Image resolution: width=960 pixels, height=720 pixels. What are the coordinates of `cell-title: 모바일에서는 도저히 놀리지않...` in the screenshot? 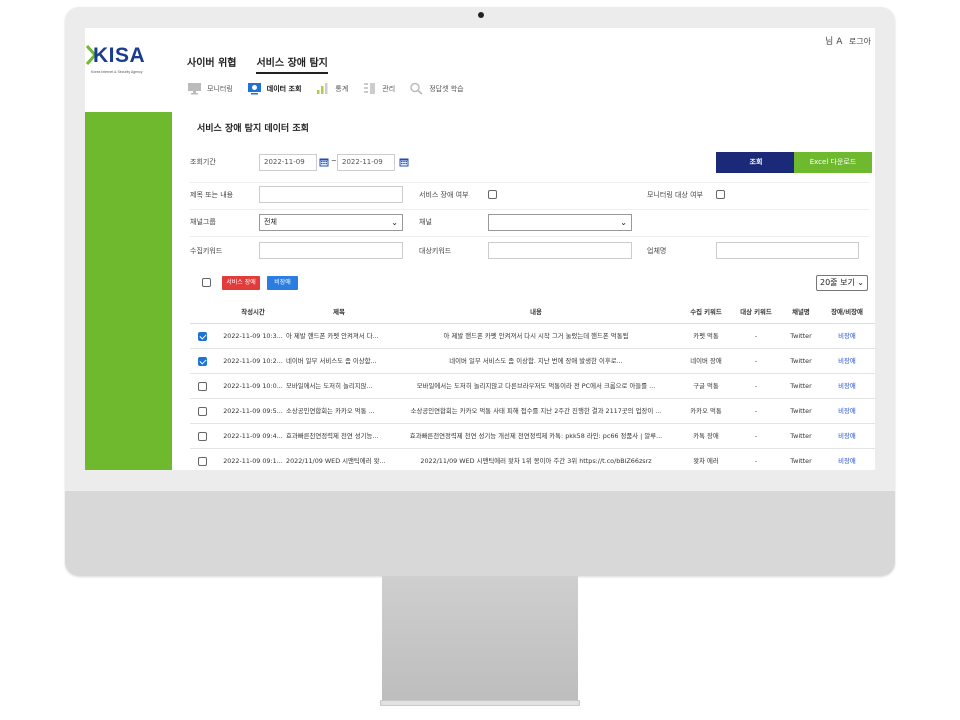 It's located at (339, 386).